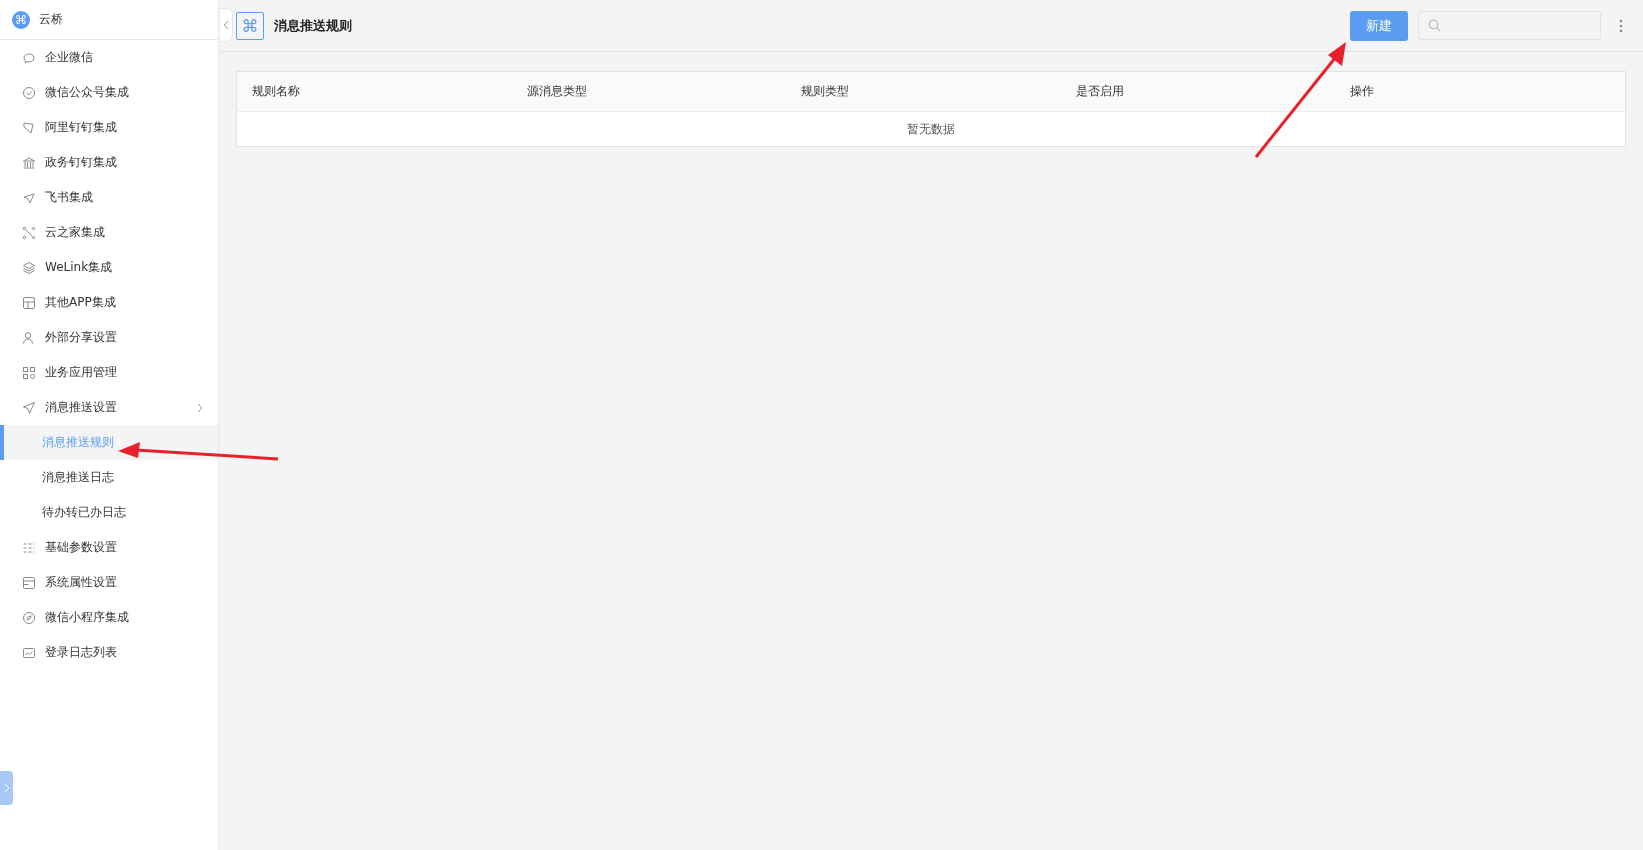 This screenshot has height=850, width=1643. Describe the element at coordinates (109, 197) in the screenshot. I see `sidebar-item: 飞书集成` at that location.